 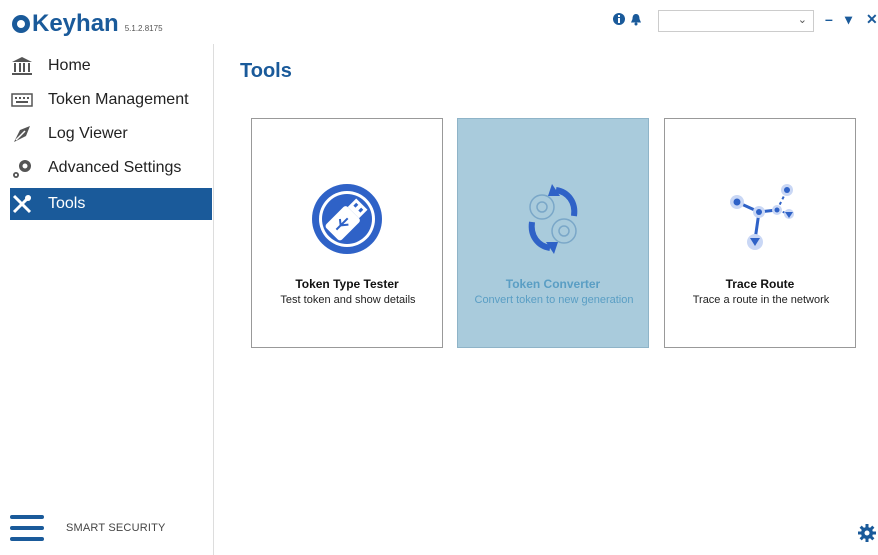 I want to click on sidebar-item-label: Log Viewer, so click(x=88, y=133).